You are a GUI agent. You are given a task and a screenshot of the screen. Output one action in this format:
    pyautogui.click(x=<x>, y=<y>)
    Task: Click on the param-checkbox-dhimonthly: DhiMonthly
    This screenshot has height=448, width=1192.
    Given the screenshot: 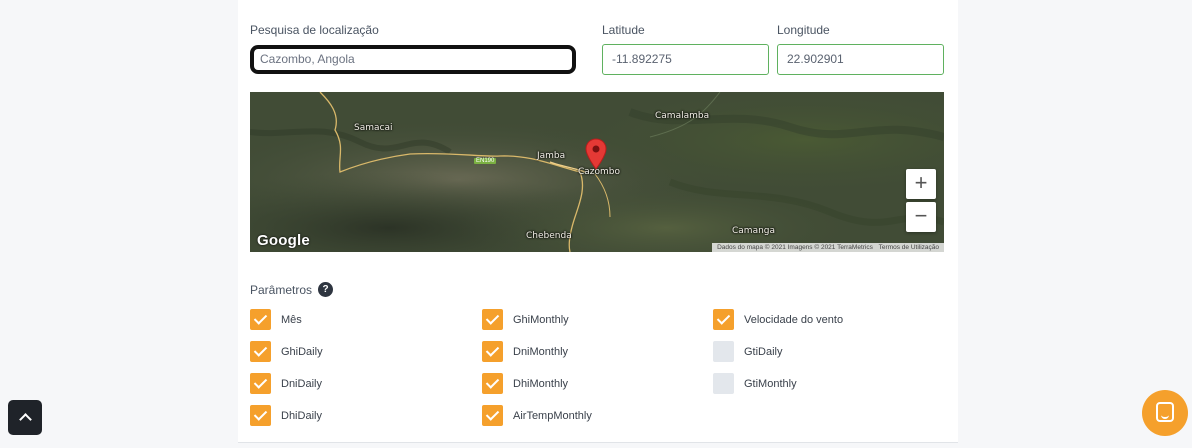 What is the action you would take?
    pyautogui.click(x=525, y=383)
    